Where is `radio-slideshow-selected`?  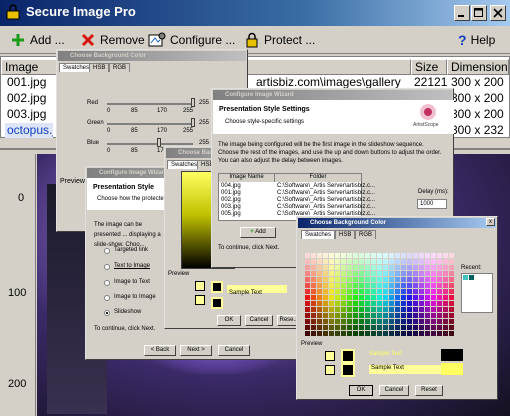 radio-slideshow-selected is located at coordinates (107, 313).